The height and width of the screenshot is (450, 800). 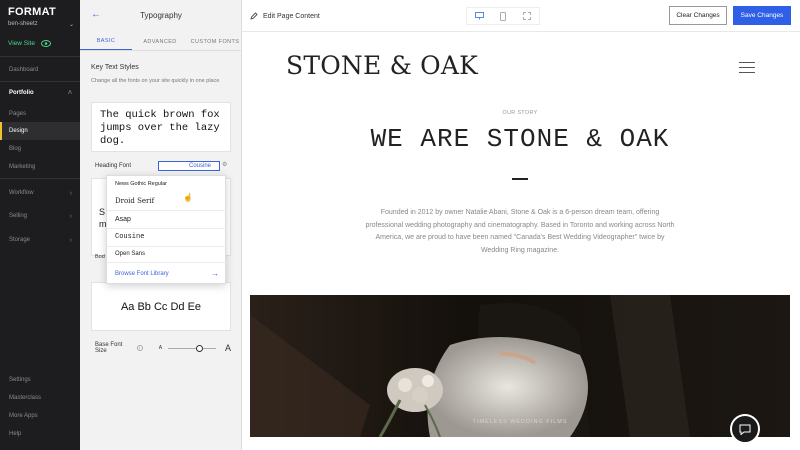 What do you see at coordinates (130, 254) in the screenshot?
I see `font-option: Open Sans` at bounding box center [130, 254].